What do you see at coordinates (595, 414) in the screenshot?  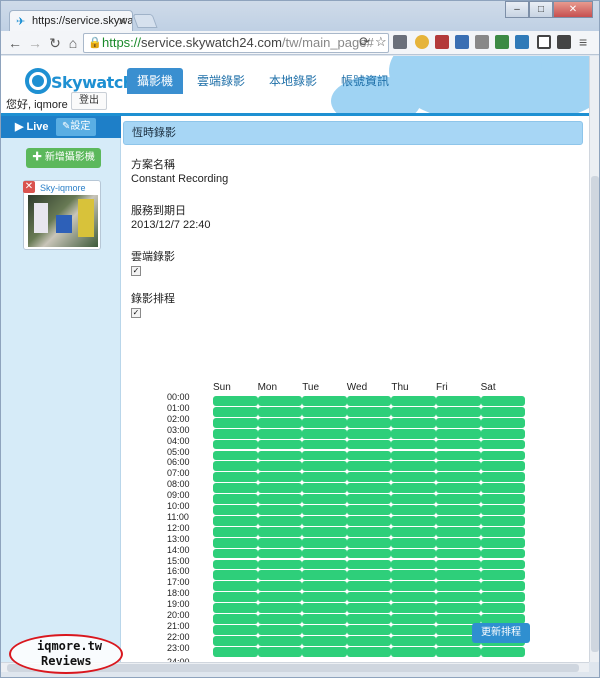 I see `vertical-scroll-thumb` at bounding box center [595, 414].